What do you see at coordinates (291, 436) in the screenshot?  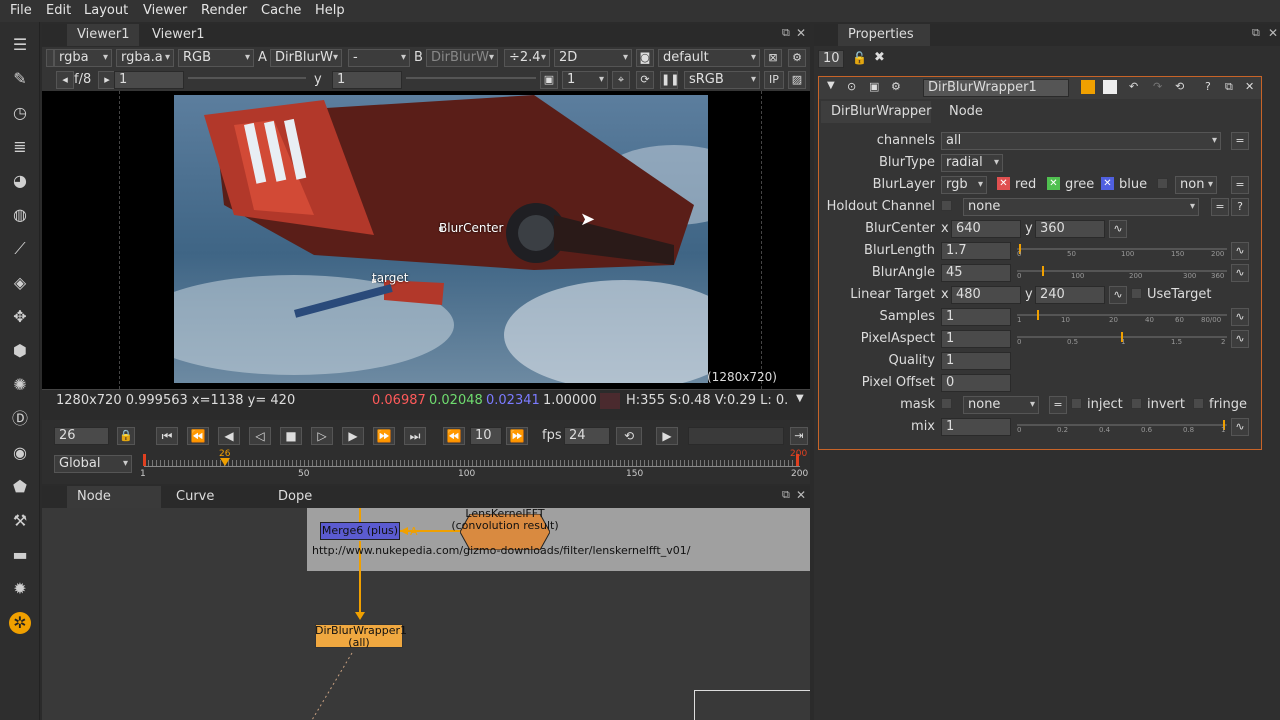 I see `stop-icon: ■` at bounding box center [291, 436].